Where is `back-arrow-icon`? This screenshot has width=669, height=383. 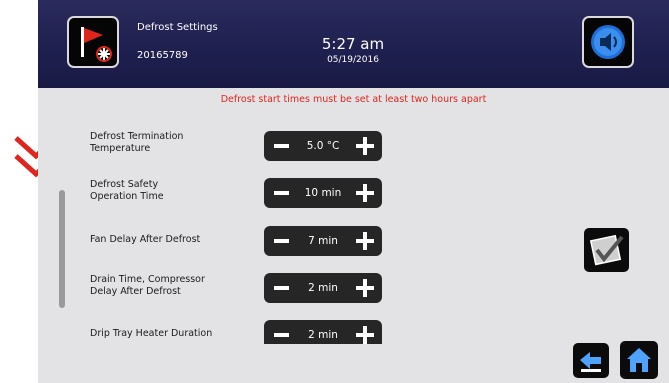
back-arrow-icon is located at coordinates (590, 362).